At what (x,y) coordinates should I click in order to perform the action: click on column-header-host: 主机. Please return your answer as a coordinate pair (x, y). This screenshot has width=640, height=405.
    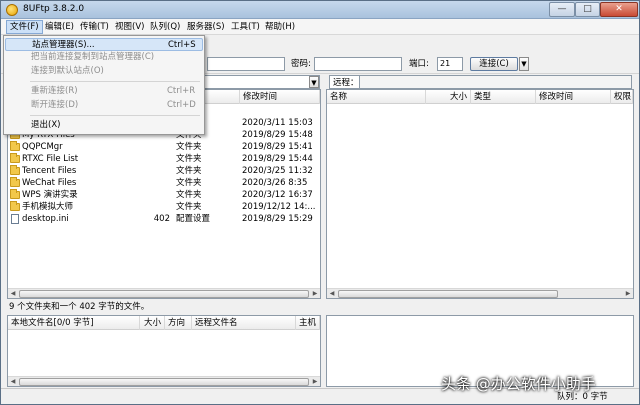
    Looking at the image, I should click on (308, 323).